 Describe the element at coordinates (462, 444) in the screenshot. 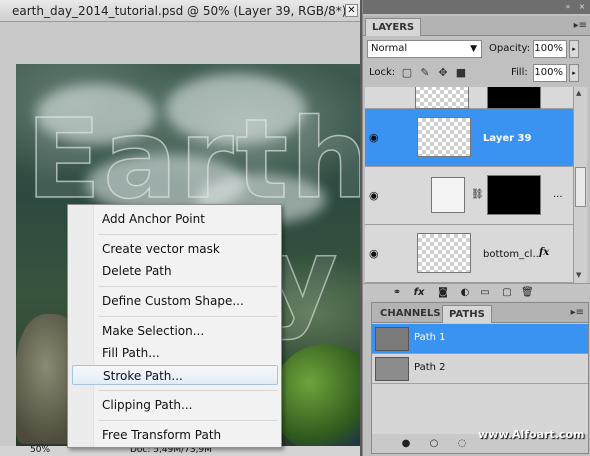

I see `load-selection-icon: ◌` at that location.